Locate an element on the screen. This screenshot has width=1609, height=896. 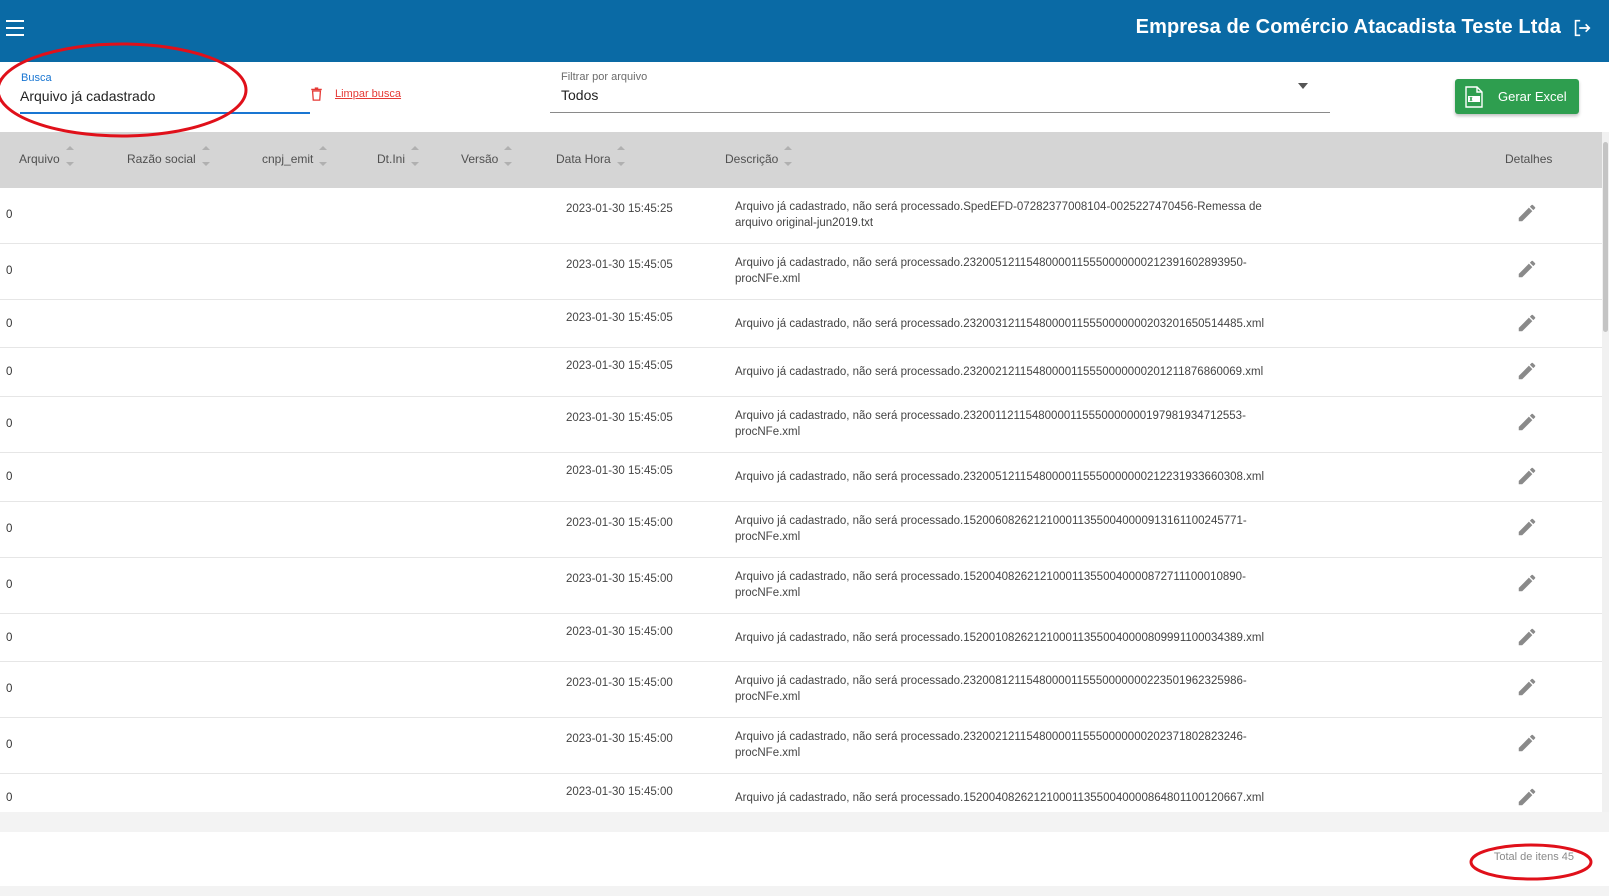
column-header-detalhes: Detalhes is located at coordinates (1528, 159).